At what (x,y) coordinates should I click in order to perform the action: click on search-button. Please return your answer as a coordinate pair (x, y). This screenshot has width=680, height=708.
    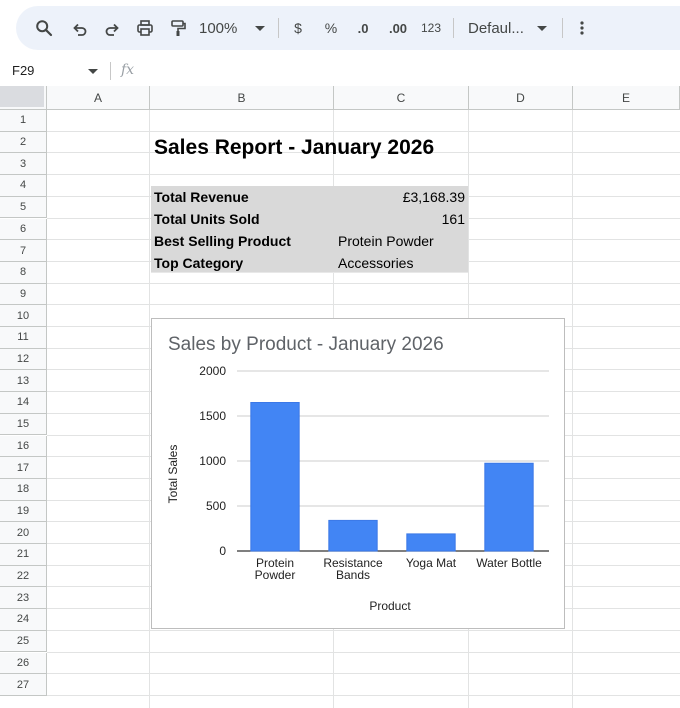
    Looking at the image, I should click on (44, 28).